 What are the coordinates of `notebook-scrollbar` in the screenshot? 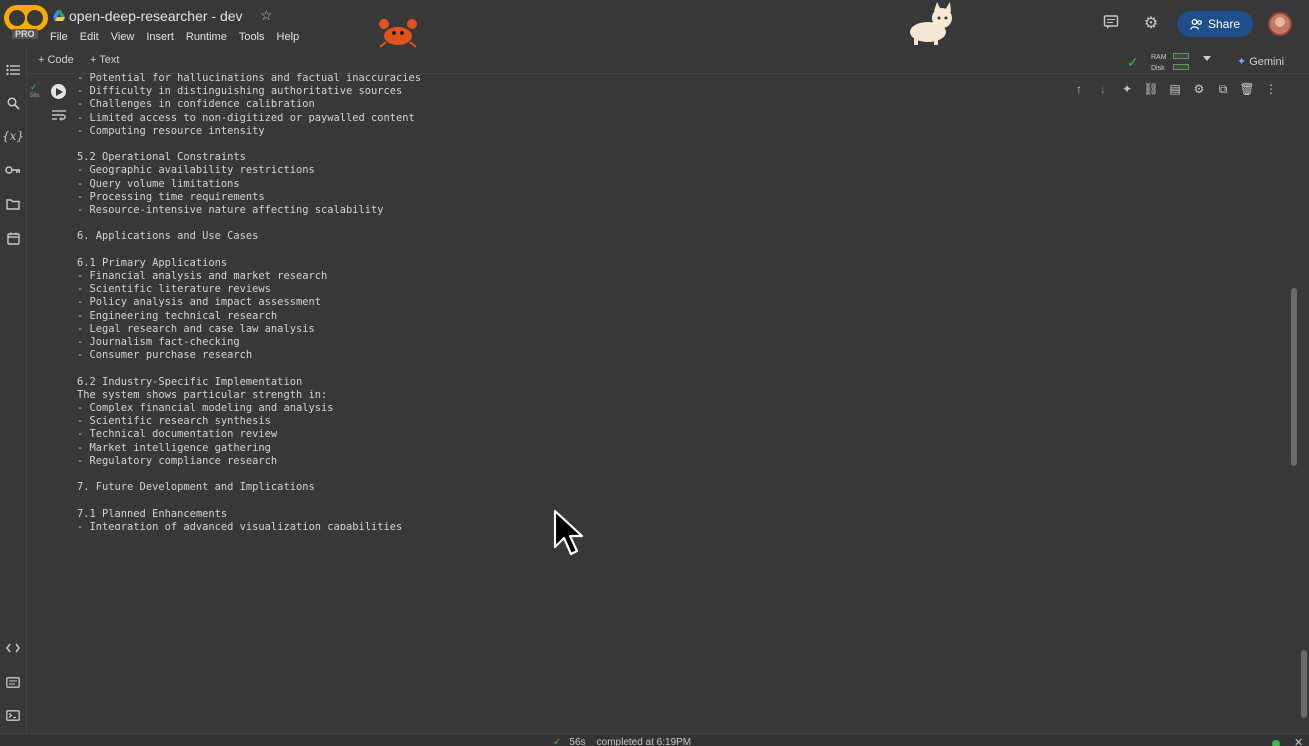 It's located at (1304, 684).